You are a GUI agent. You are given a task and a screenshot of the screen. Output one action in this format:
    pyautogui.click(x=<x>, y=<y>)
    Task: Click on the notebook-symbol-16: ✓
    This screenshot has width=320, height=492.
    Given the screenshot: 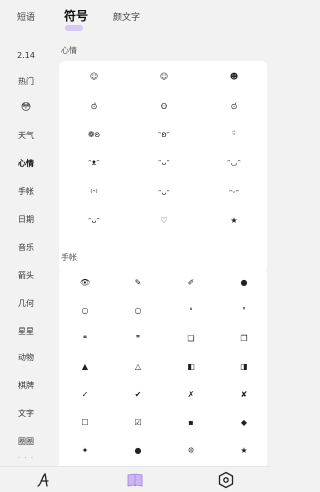 What is the action you would take?
    pyautogui.click(x=85, y=395)
    